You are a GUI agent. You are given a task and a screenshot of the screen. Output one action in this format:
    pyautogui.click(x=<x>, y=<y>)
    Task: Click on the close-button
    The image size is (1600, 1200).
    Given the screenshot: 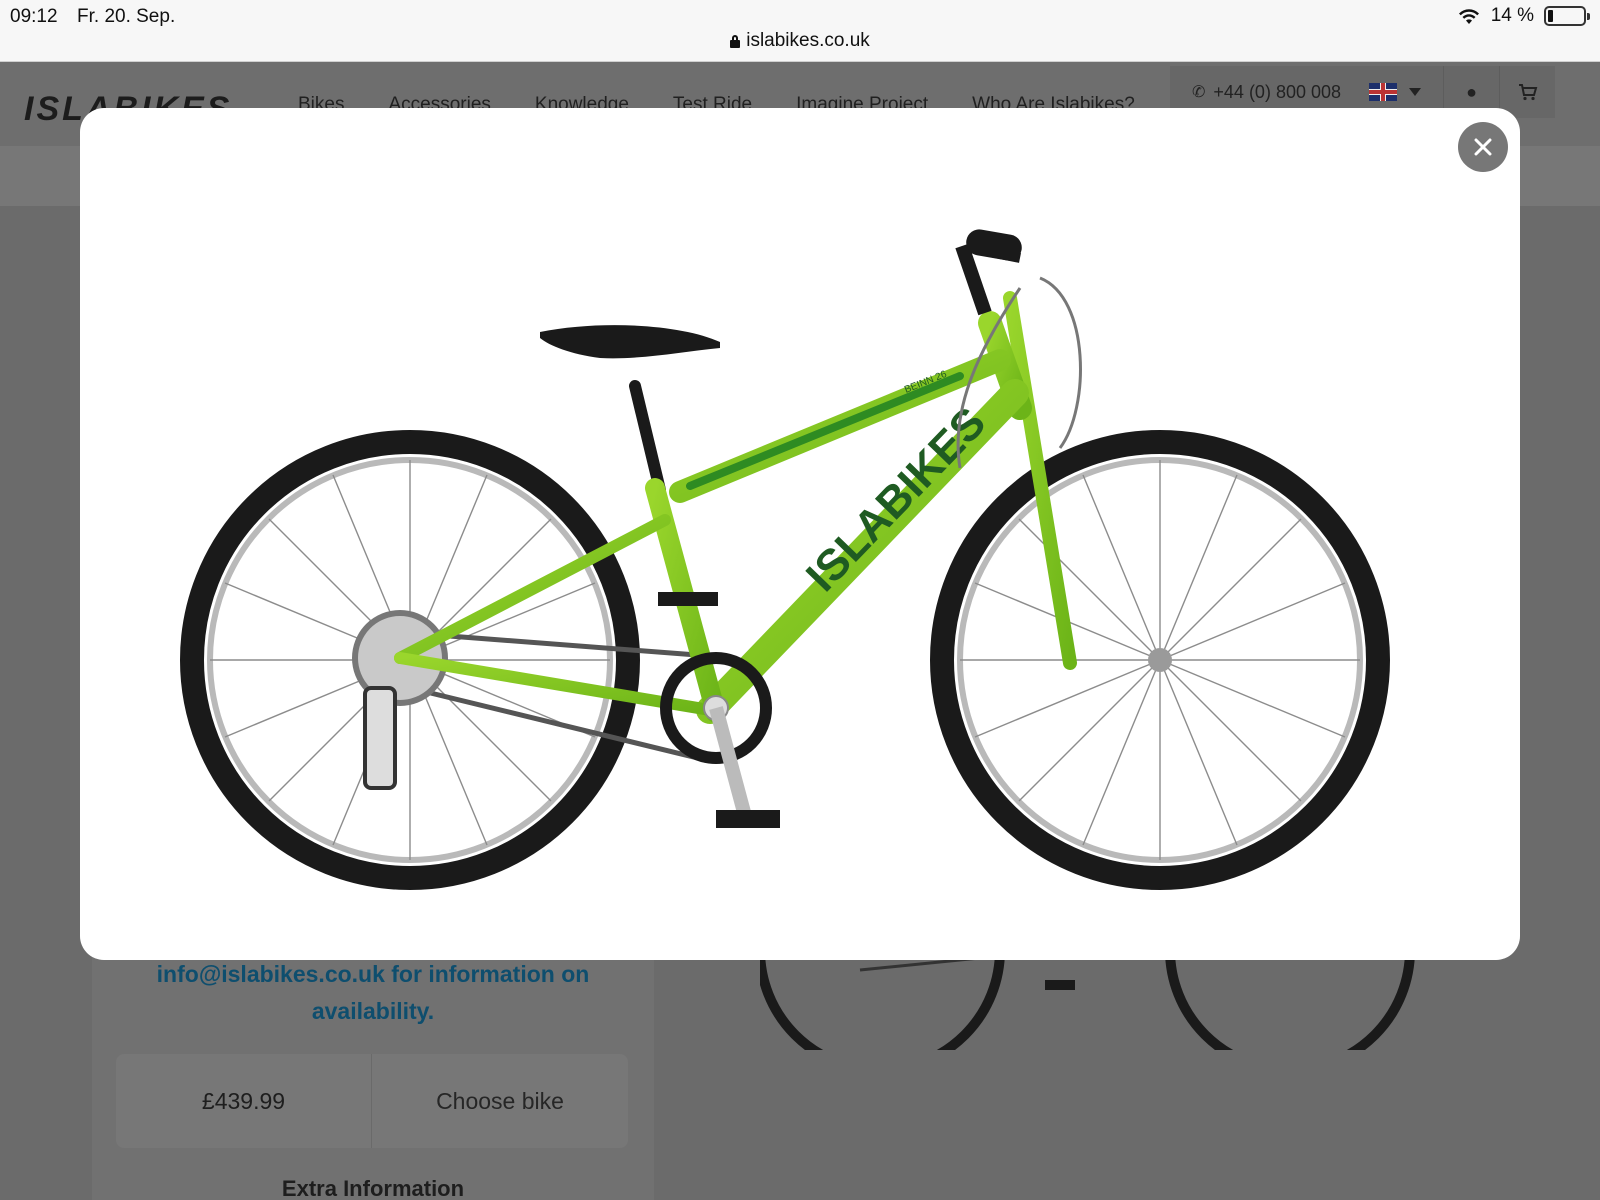 What is the action you would take?
    pyautogui.click(x=1483, y=147)
    